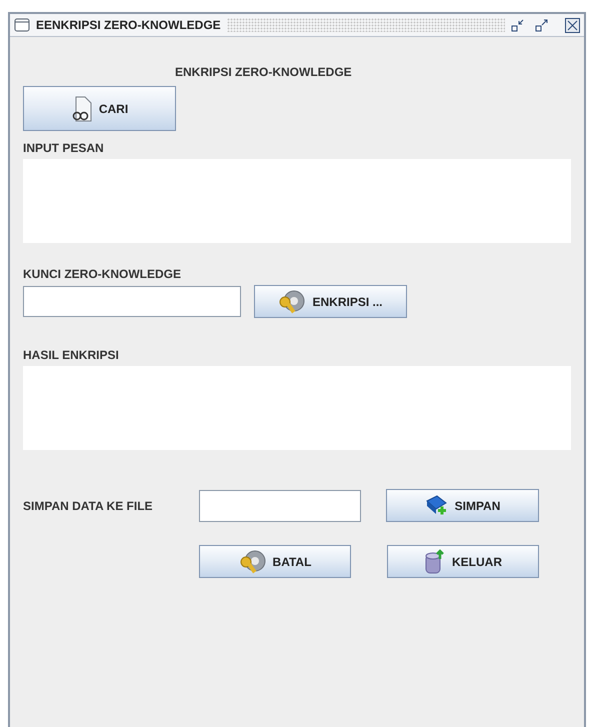  Describe the element at coordinates (102, 274) in the screenshot. I see `field-label: KUNCI ZERO-KNOWLEDGE` at that location.